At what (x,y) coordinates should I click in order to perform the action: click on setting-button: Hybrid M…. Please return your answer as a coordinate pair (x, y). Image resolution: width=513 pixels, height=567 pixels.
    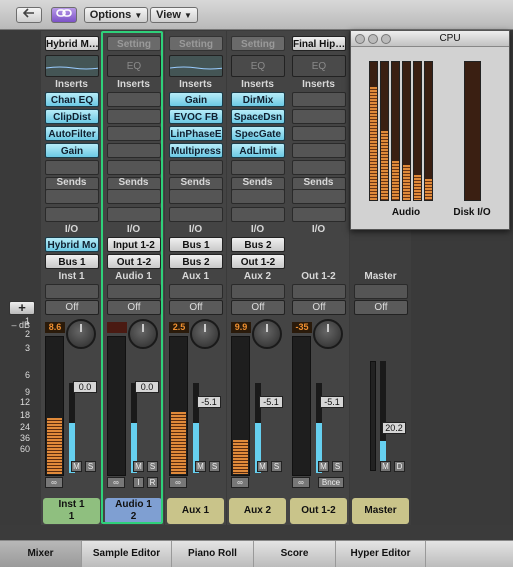
    Looking at the image, I should click on (72, 43).